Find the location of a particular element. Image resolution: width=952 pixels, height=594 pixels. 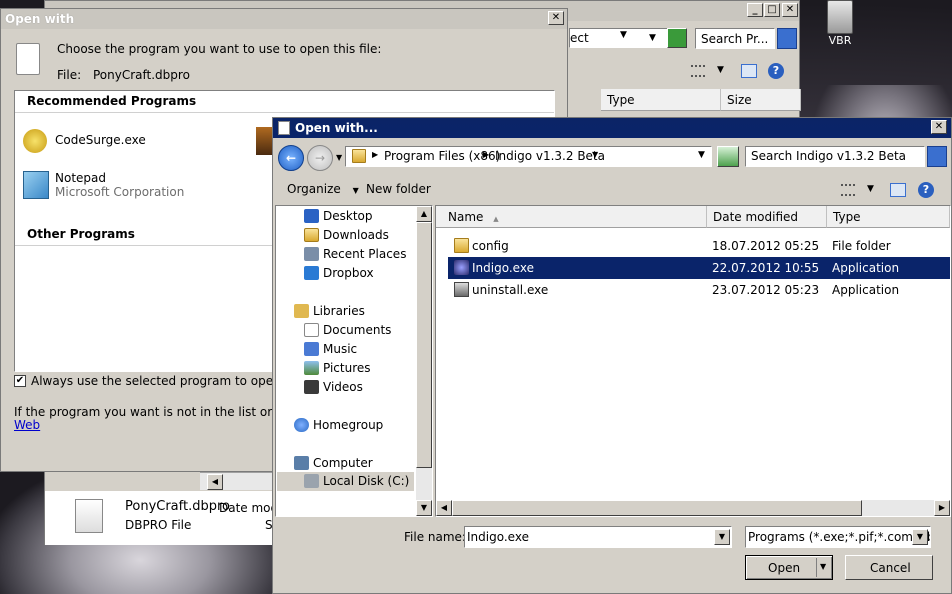

nav-item-computer: Computer is located at coordinates (359, 463).